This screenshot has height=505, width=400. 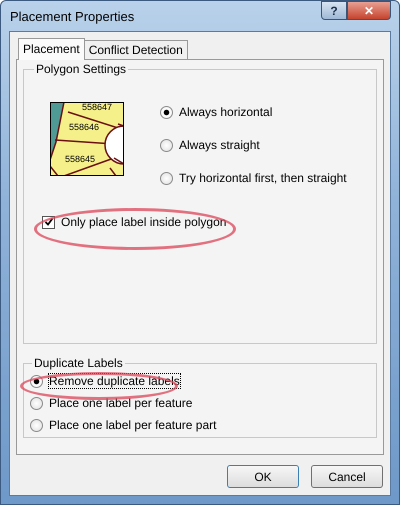 I want to click on group-title: Duplicate Labels, so click(x=78, y=363).